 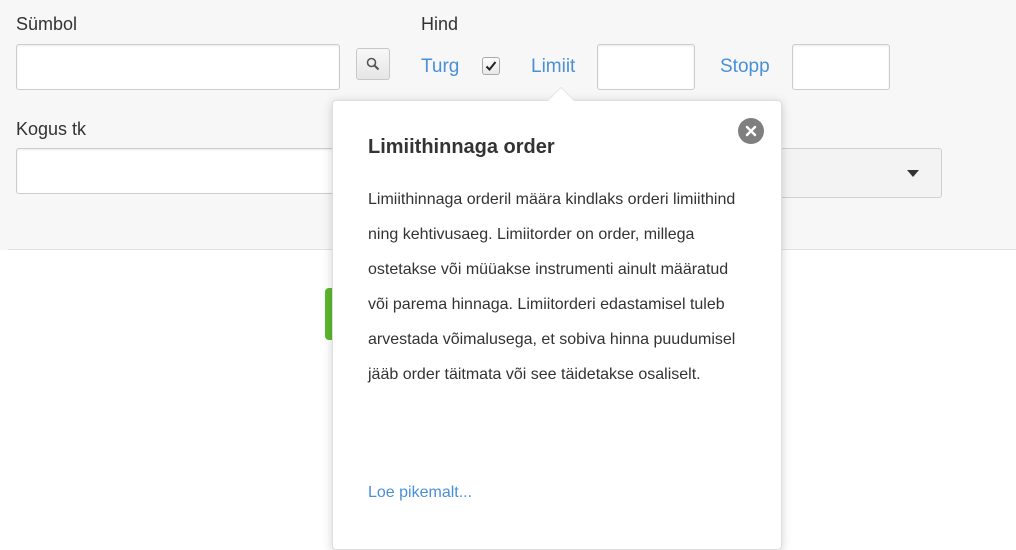 What do you see at coordinates (745, 67) in the screenshot?
I see `stop-link: Stopp` at bounding box center [745, 67].